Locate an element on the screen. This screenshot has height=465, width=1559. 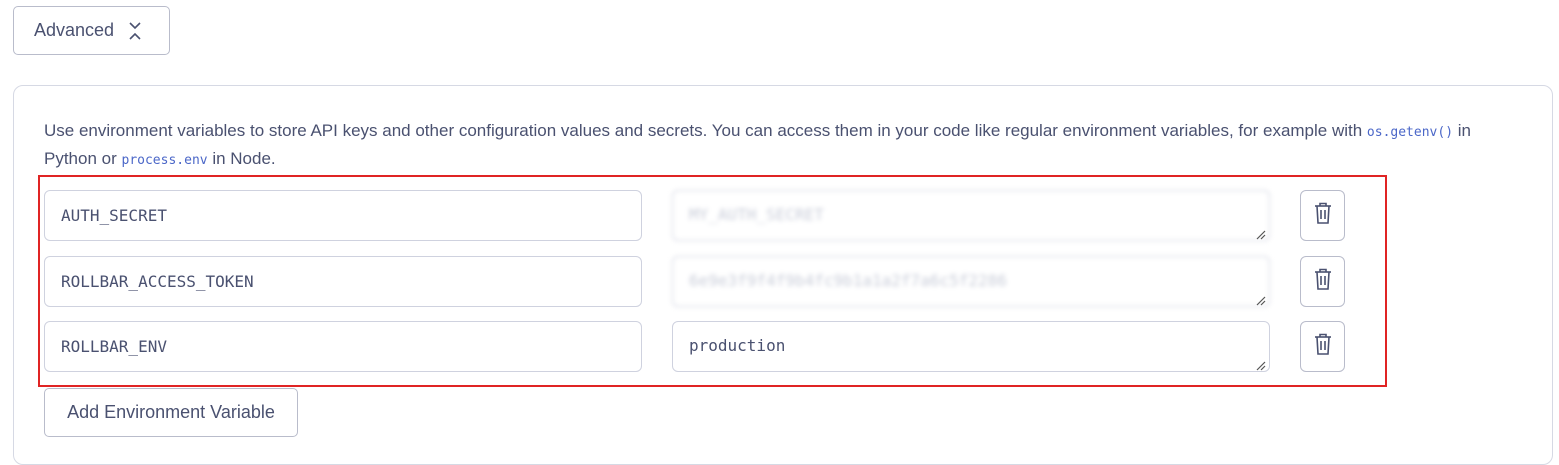
advanced-label: Advanced is located at coordinates (74, 30).